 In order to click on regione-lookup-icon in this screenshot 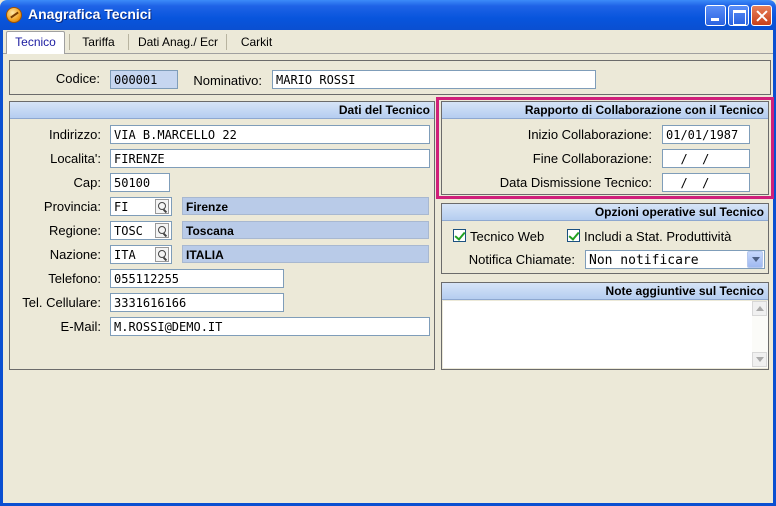, I will do `click(162, 230)`.